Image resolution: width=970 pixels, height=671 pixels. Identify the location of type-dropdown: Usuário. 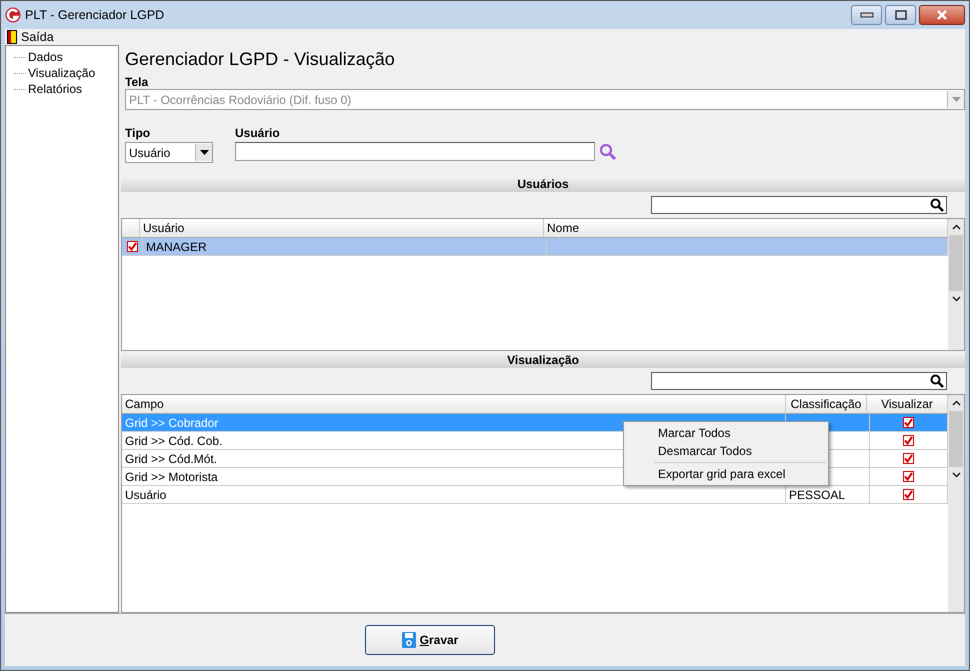
(169, 152).